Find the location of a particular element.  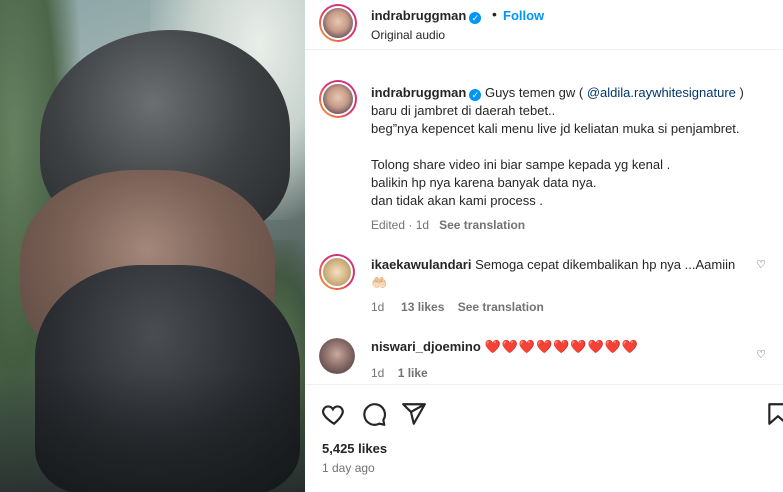

caption-line-1-prefix: Guys temen gw ( is located at coordinates (535, 92).